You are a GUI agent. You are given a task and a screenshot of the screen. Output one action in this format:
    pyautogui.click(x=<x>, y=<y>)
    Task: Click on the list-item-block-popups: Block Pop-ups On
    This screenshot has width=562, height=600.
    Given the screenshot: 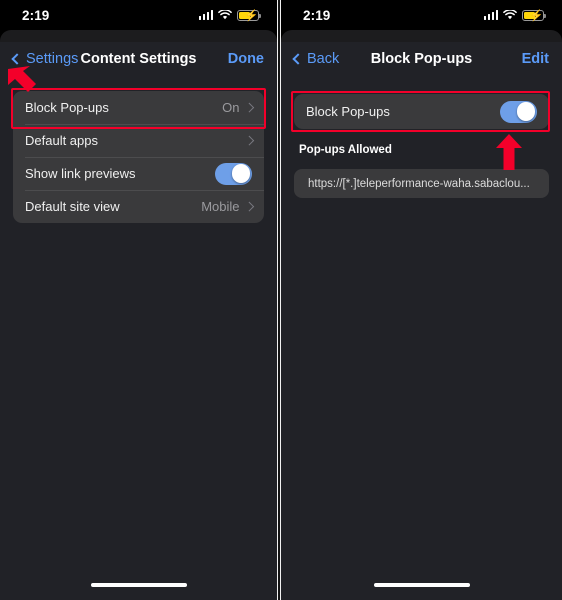 What is the action you would take?
    pyautogui.click(x=138, y=107)
    